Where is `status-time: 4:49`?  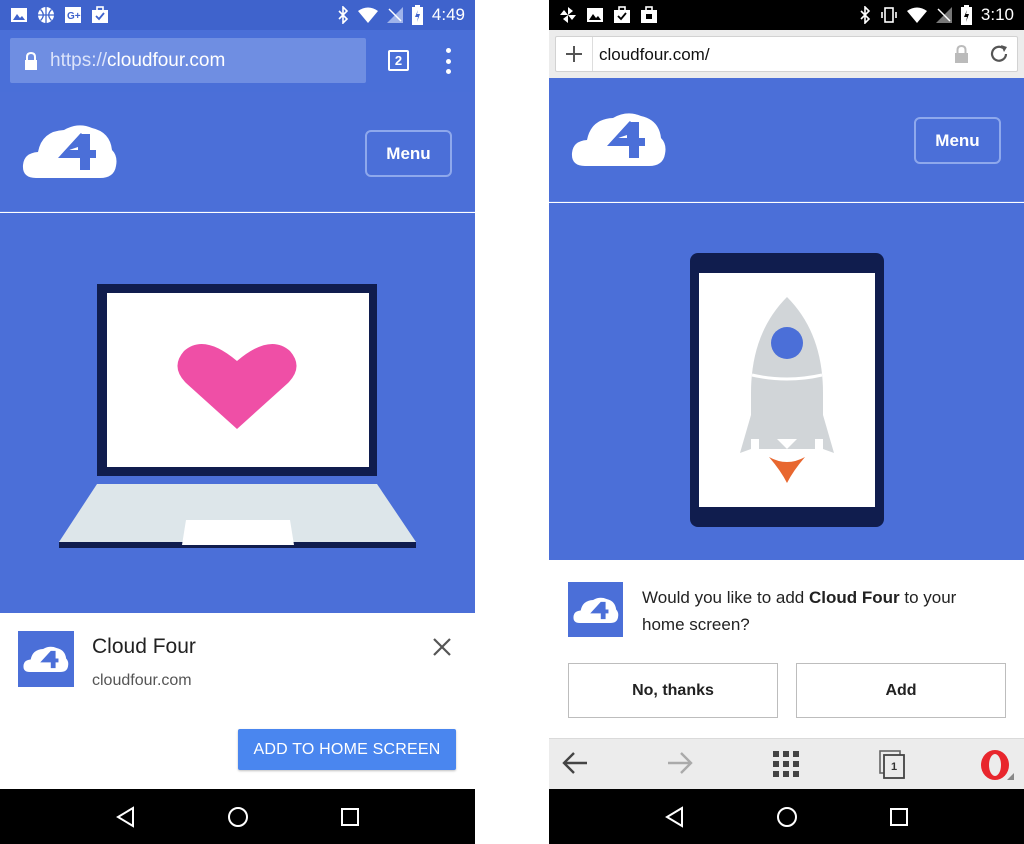 status-time: 4:49 is located at coordinates (448, 14).